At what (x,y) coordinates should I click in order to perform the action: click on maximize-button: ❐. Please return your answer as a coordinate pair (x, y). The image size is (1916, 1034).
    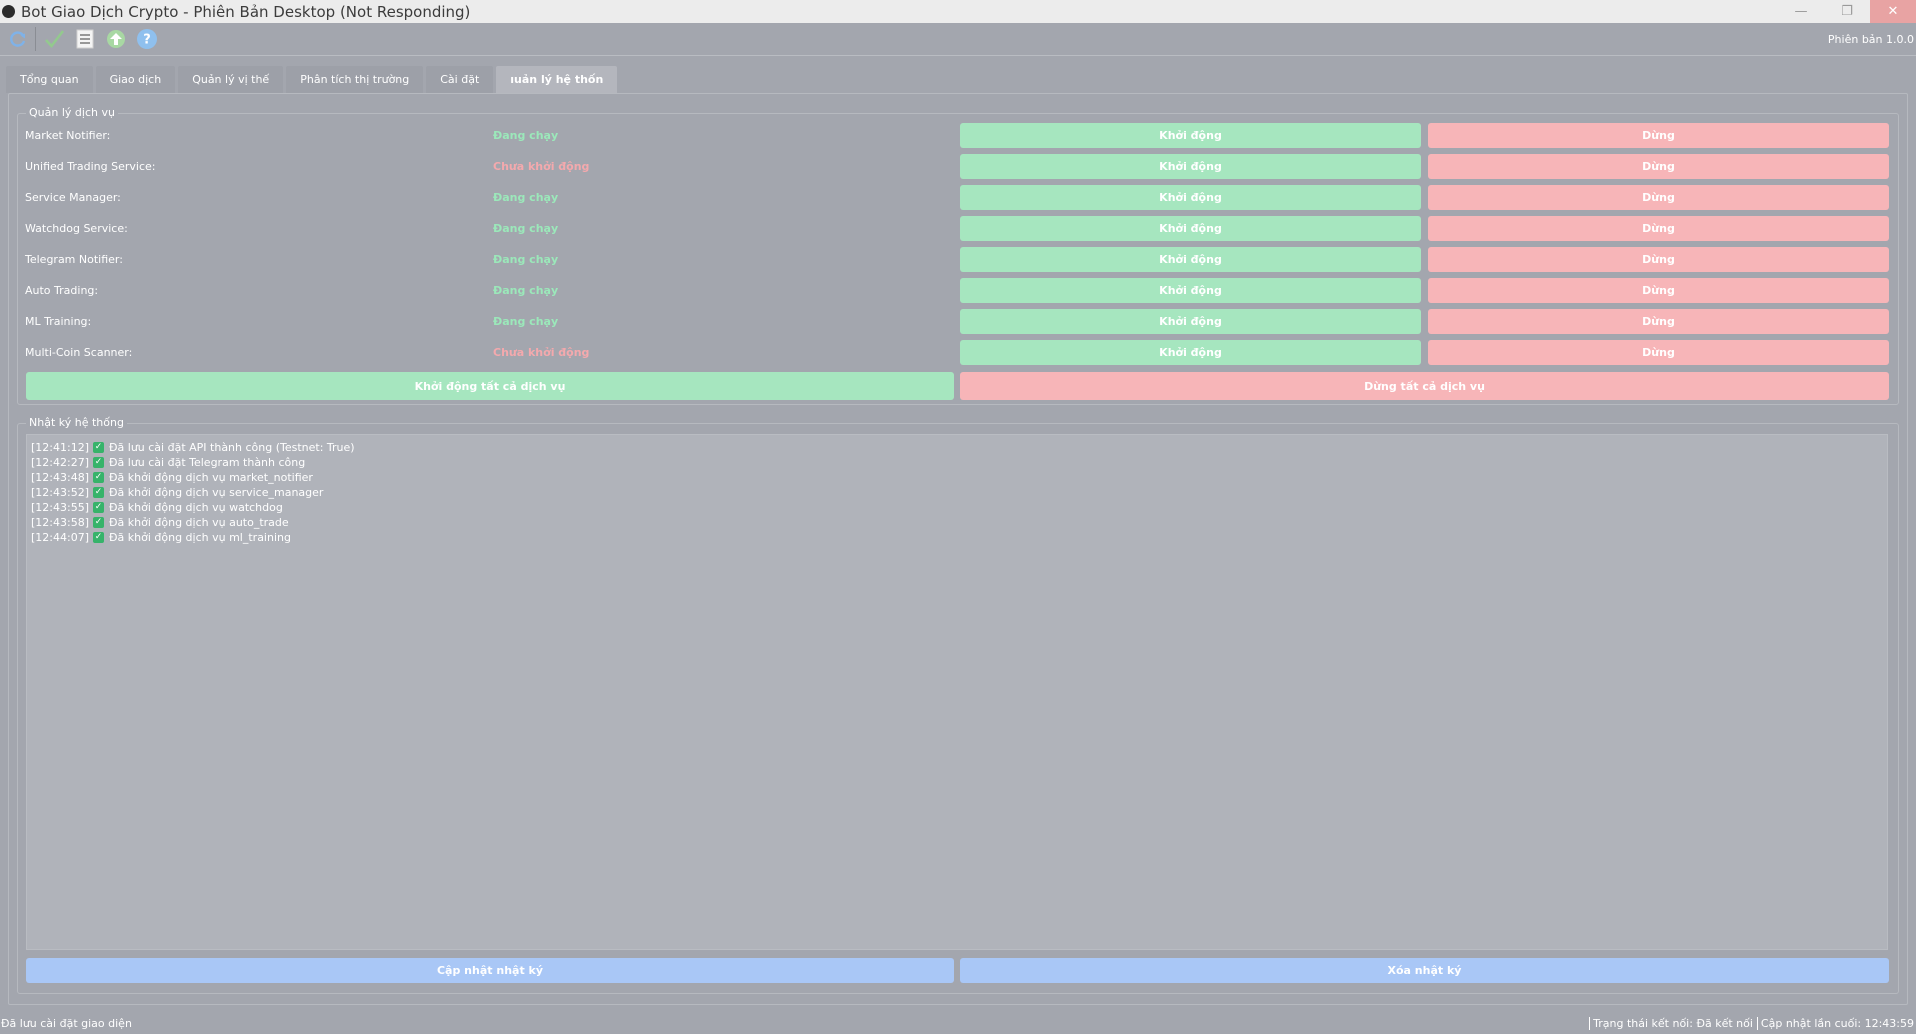
    Looking at the image, I should click on (1847, 11).